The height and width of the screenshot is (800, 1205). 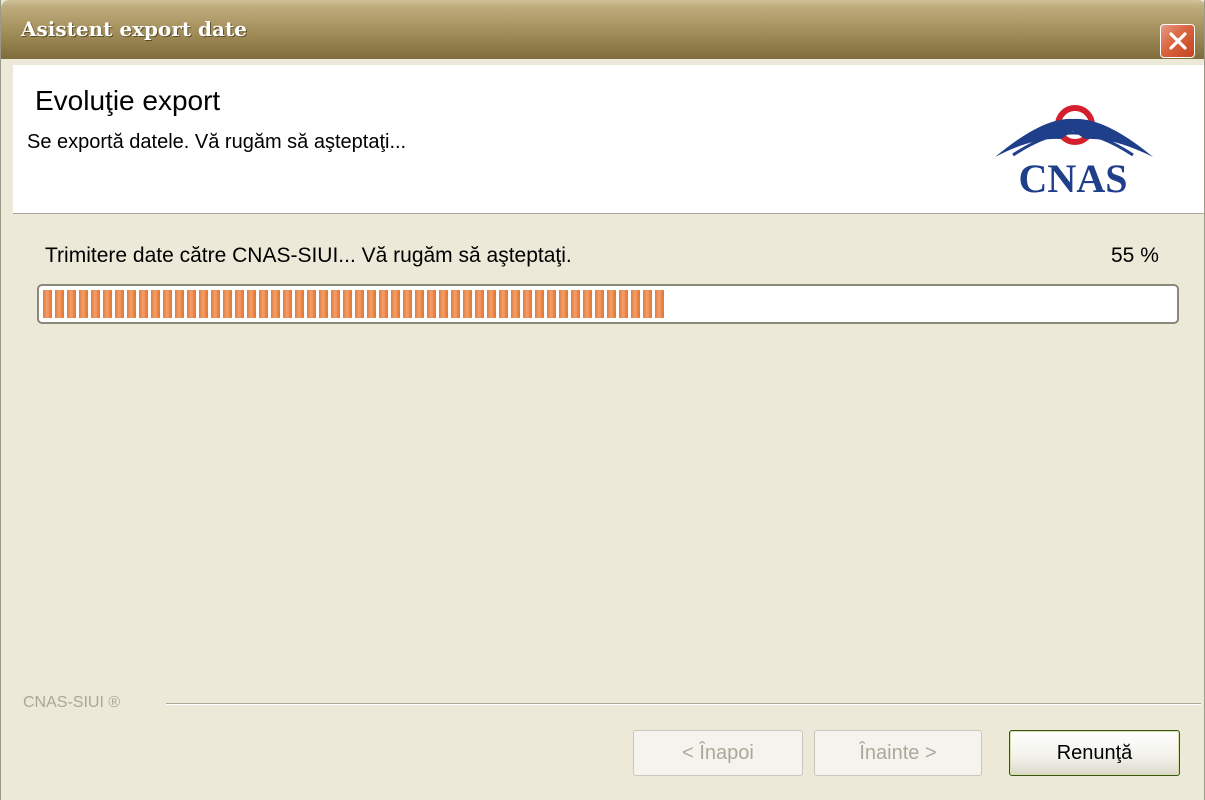 I want to click on cancel-button: Renunţă, so click(x=1094, y=753).